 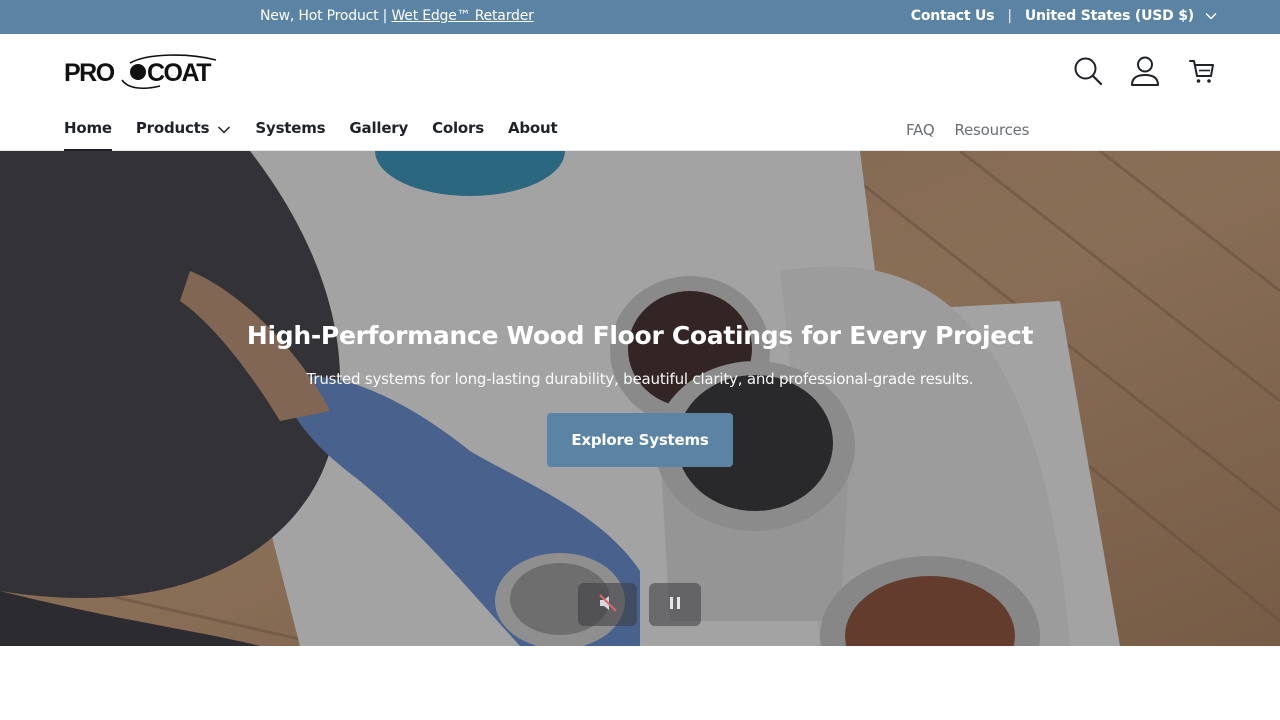 What do you see at coordinates (640, 440) in the screenshot?
I see `explore-systems-button: Explore Systems` at bounding box center [640, 440].